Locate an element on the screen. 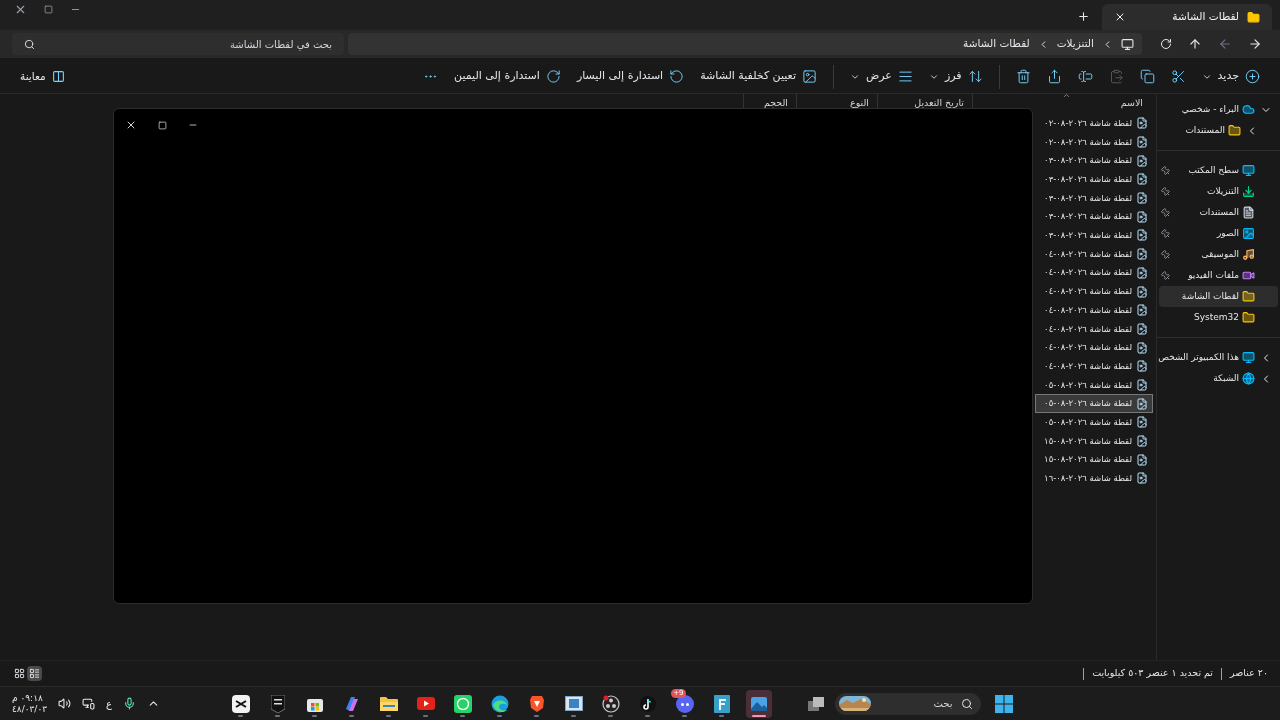 The image size is (1280, 720). sort-button: فرز is located at coordinates (955, 76).